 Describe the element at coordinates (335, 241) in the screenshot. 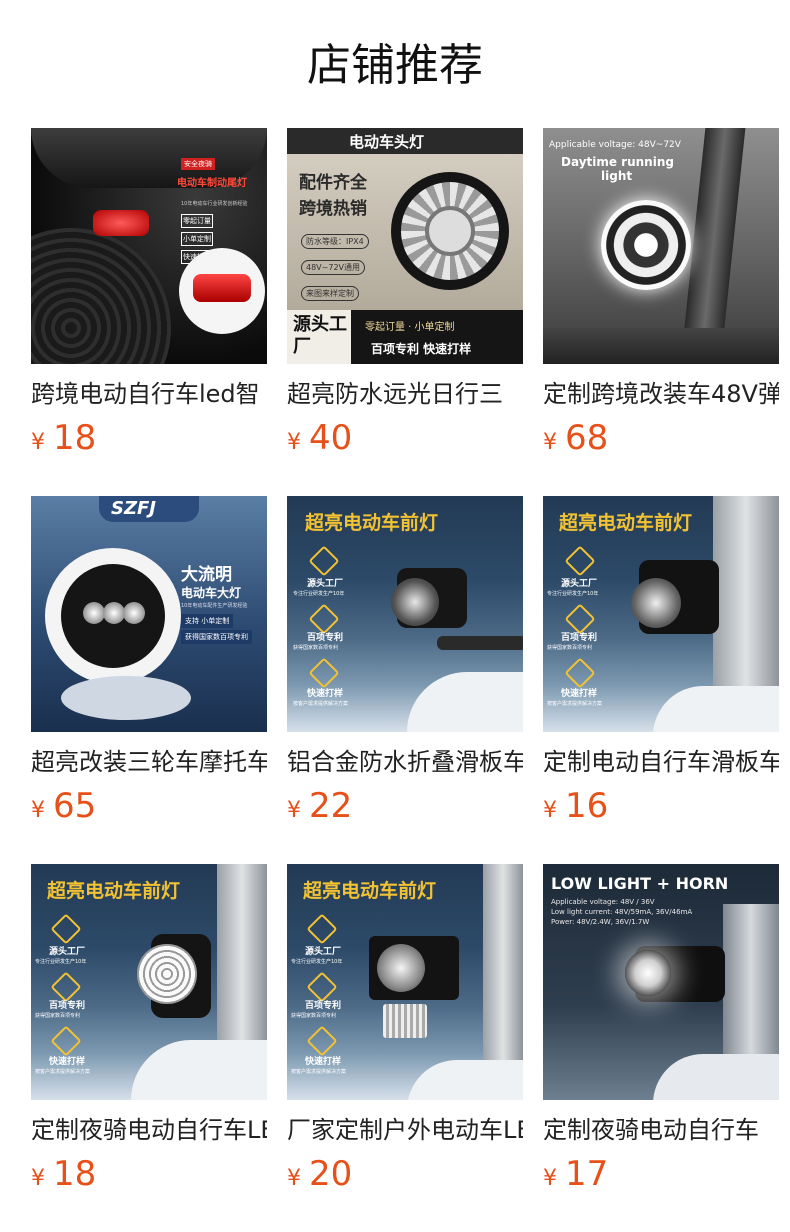

I see `image-text: 防水等级：IPX4` at that location.